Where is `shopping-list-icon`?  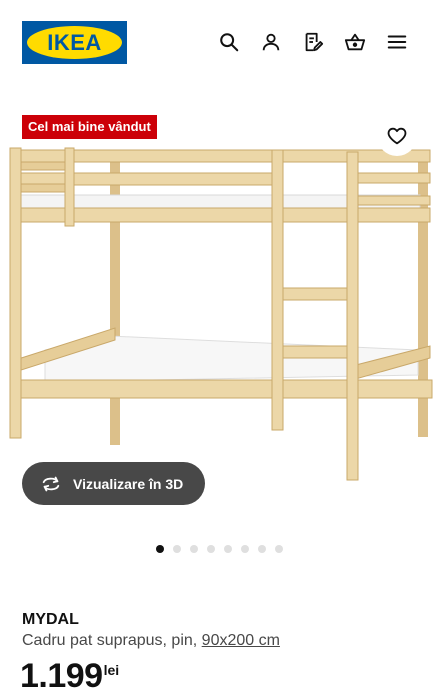 shopping-list-icon is located at coordinates (313, 42).